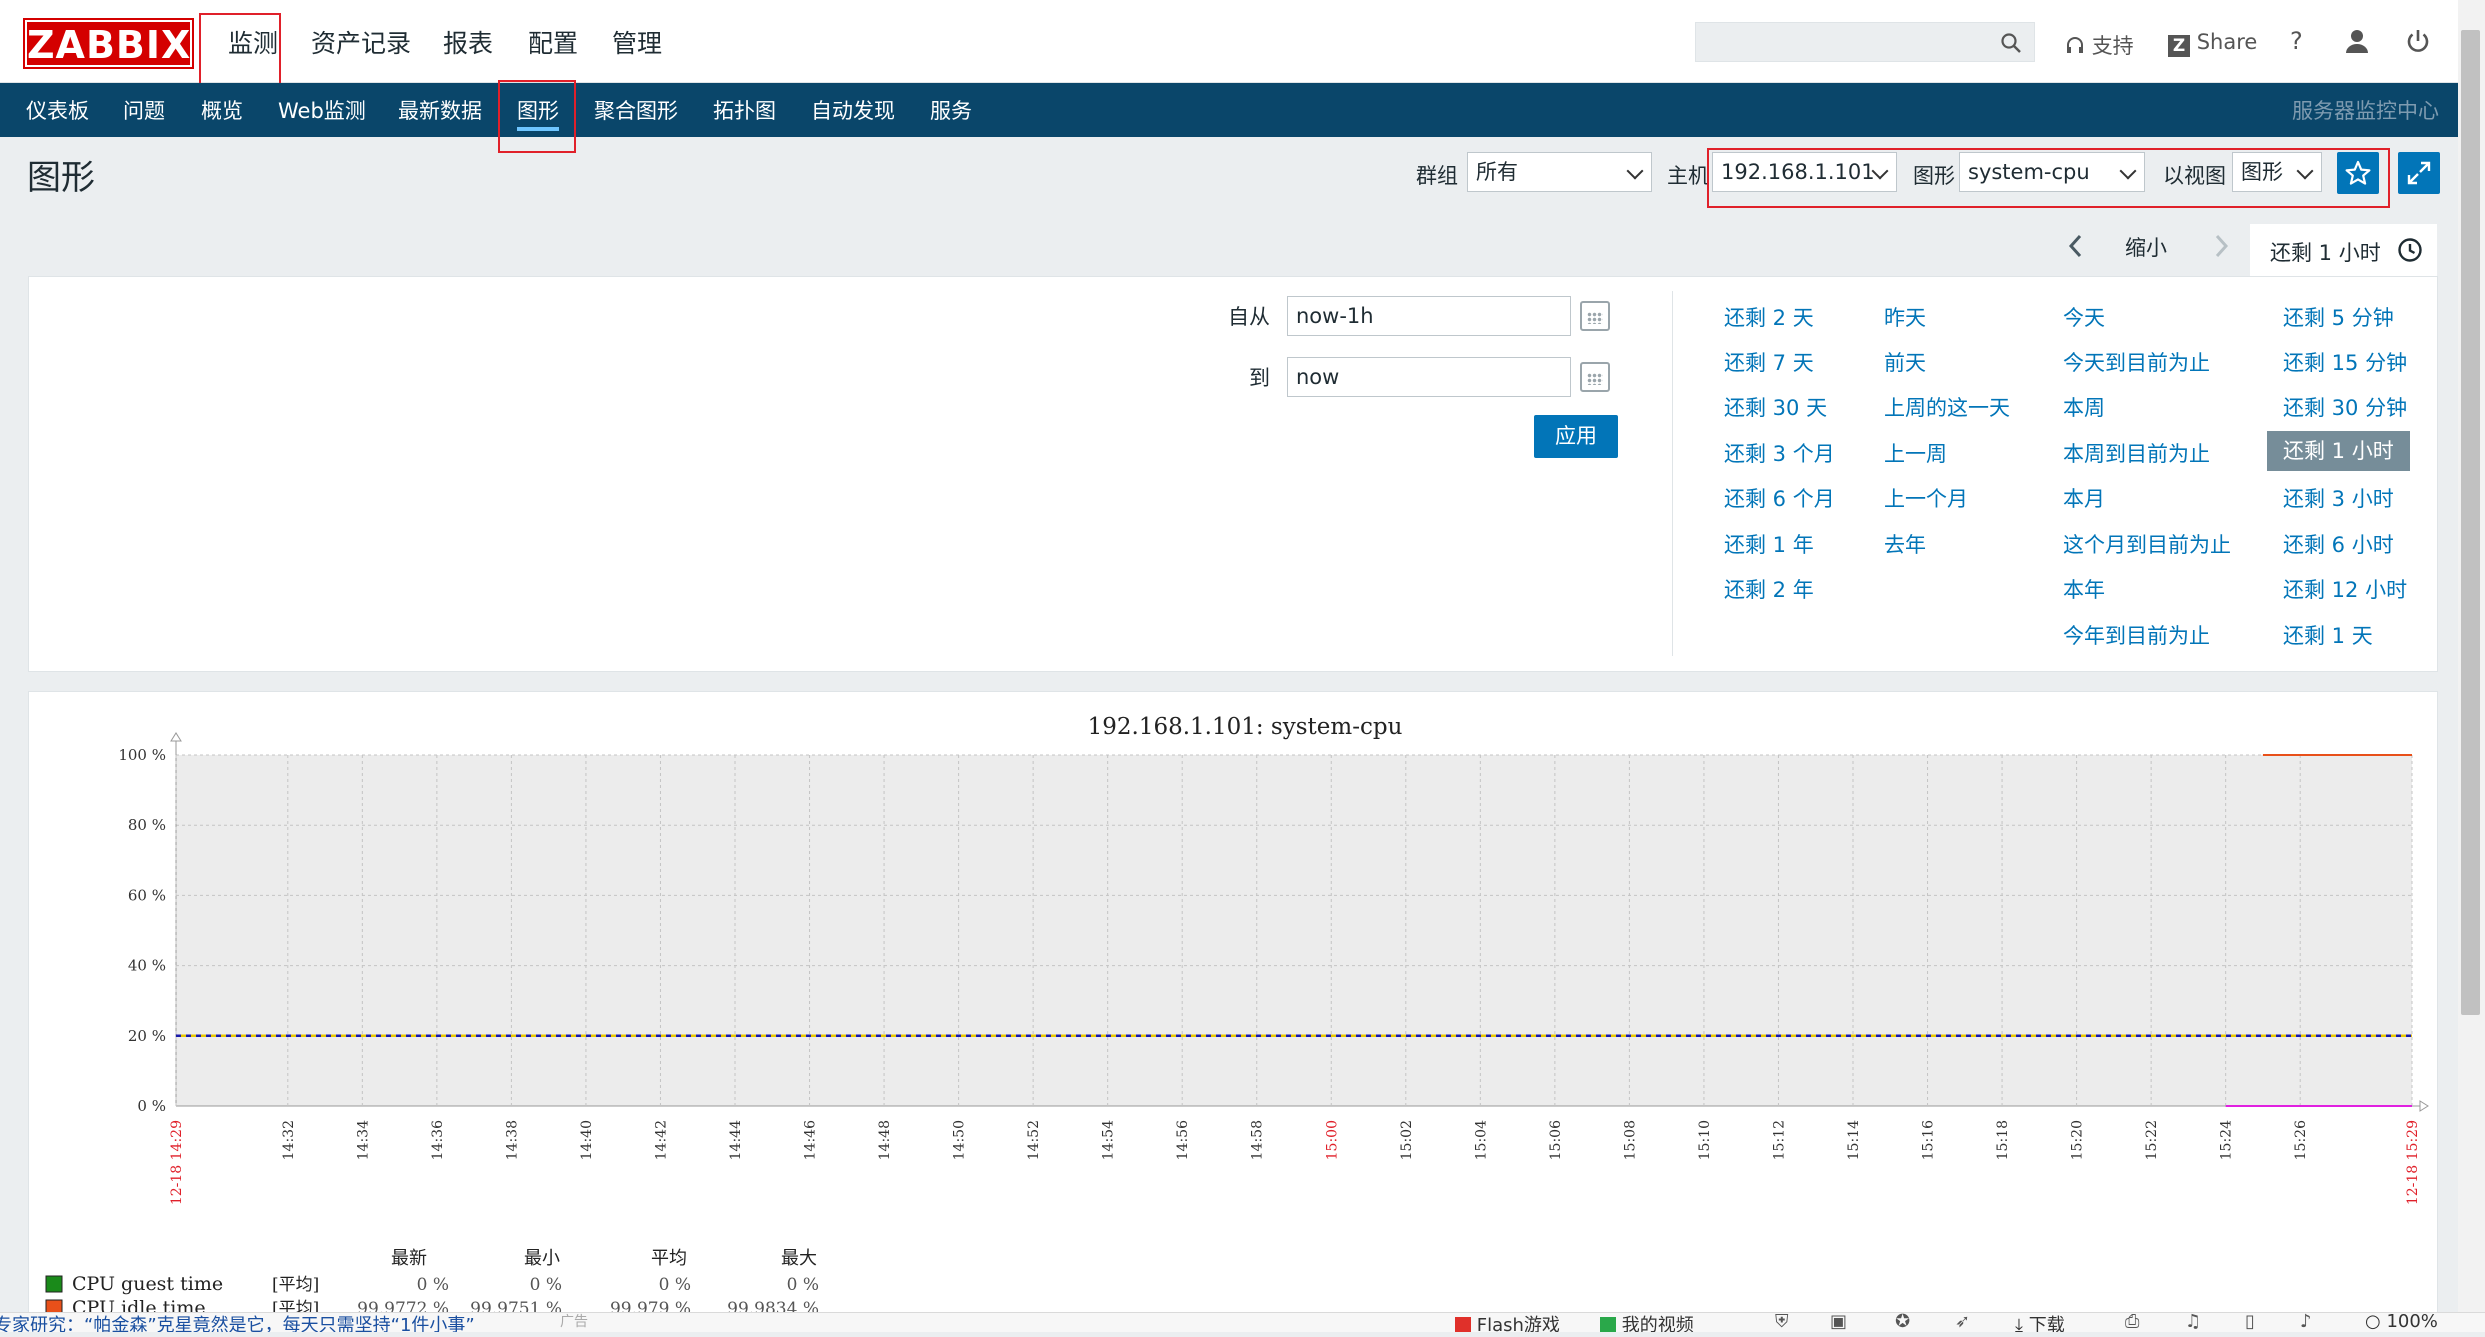  What do you see at coordinates (2084, 589) in the screenshot?
I see `quick-range-this-year: 本年` at bounding box center [2084, 589].